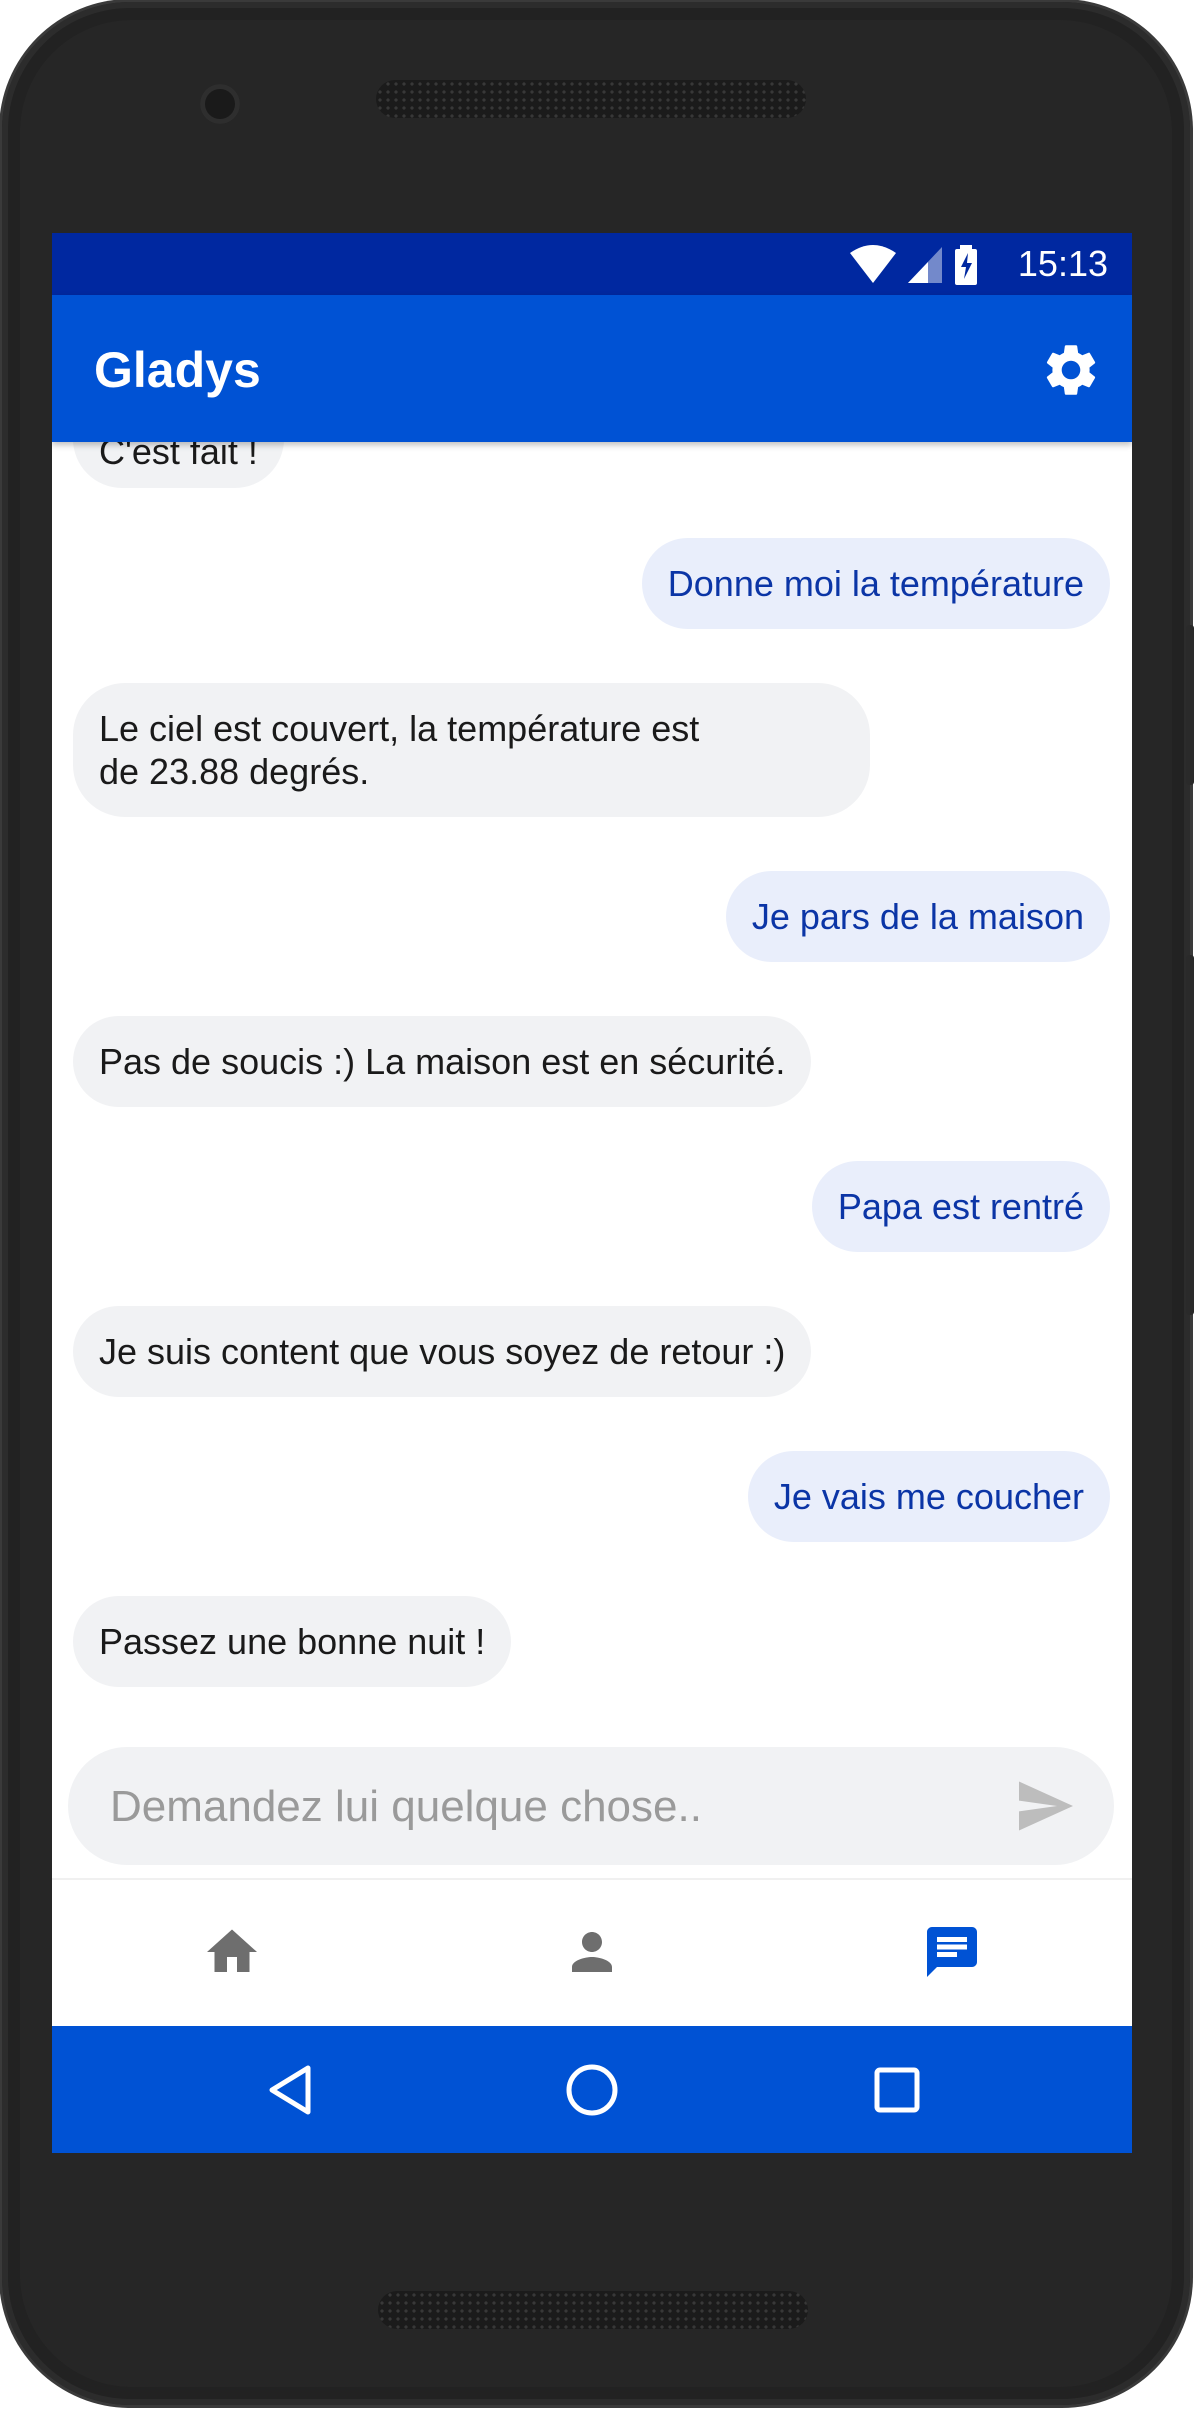 Image resolution: width=1194 pixels, height=2409 pixels. Describe the element at coordinates (177, 370) in the screenshot. I see `app-title: Gladys` at that location.